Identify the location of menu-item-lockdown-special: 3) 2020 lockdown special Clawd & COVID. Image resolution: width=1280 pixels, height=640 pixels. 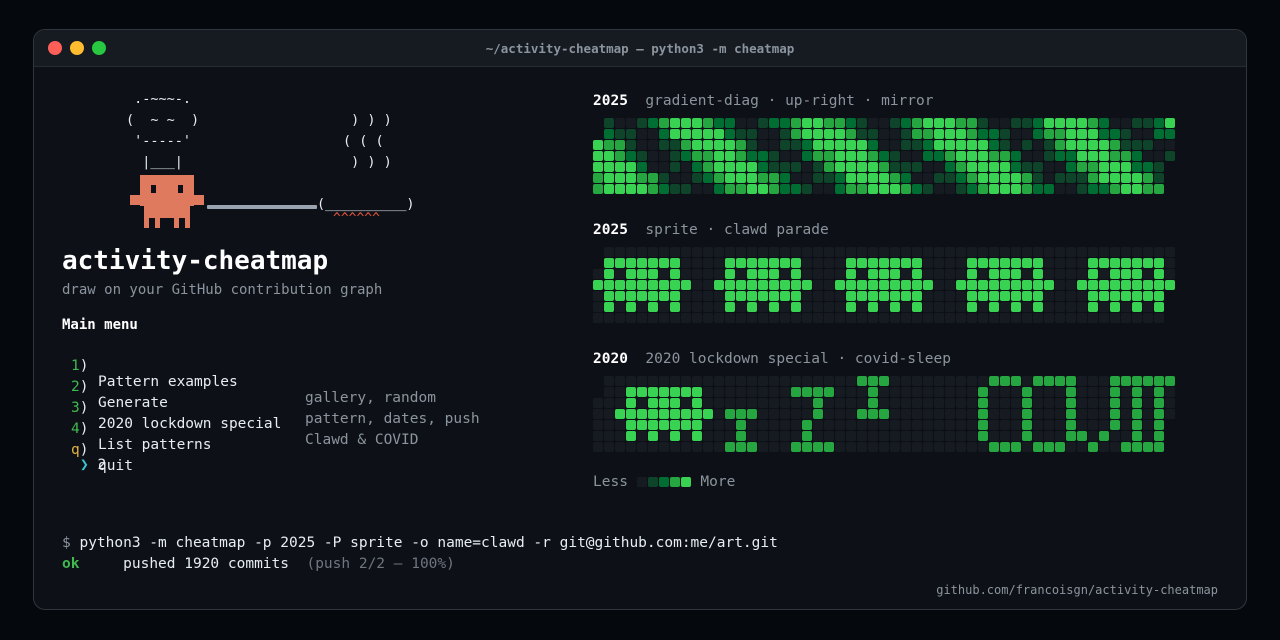
(292, 416).